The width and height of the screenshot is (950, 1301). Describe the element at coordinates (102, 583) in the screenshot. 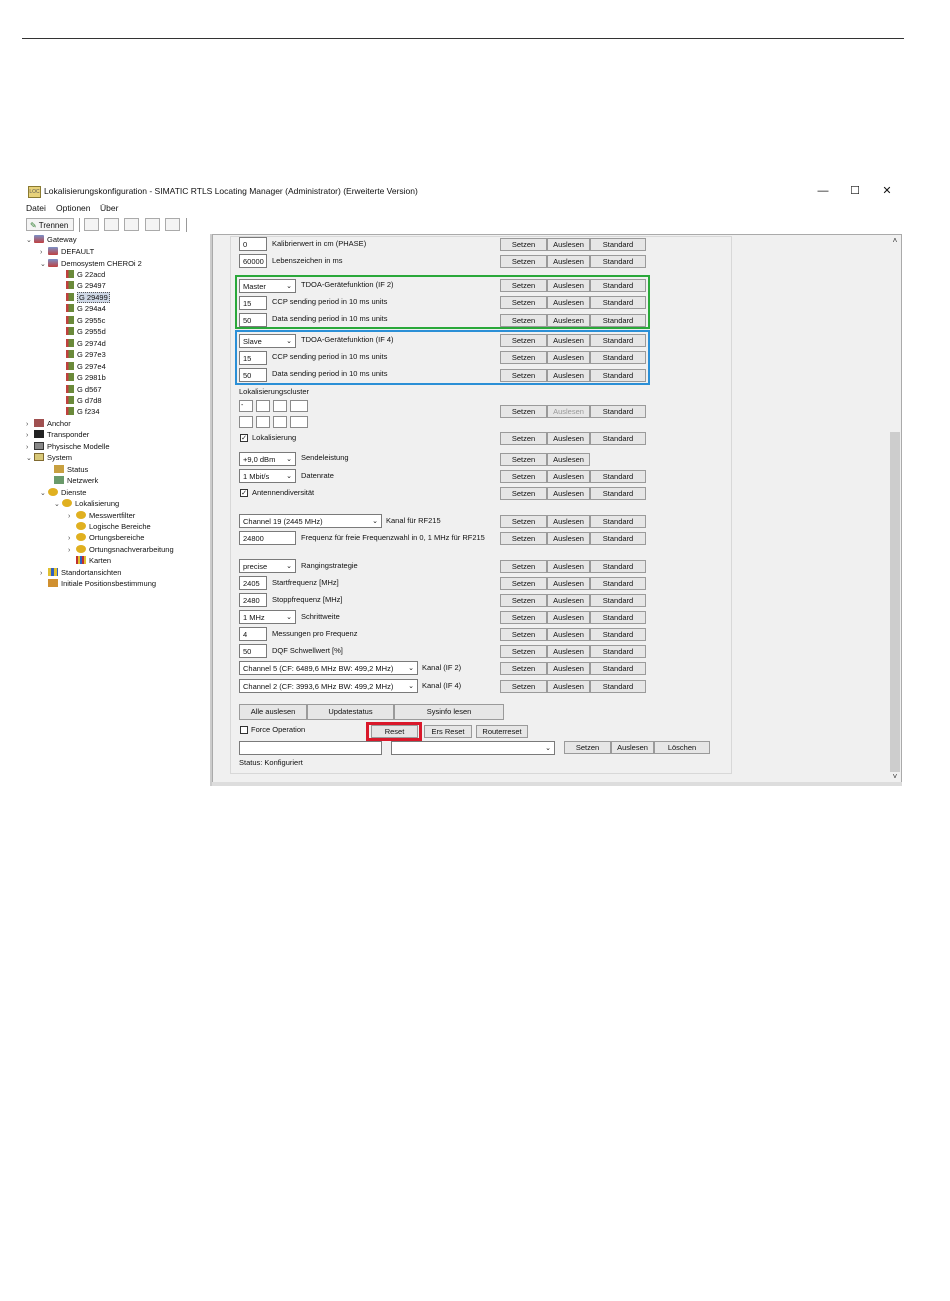

I see `tree-item-initiale: Initiale Positionsbestimmung` at that location.